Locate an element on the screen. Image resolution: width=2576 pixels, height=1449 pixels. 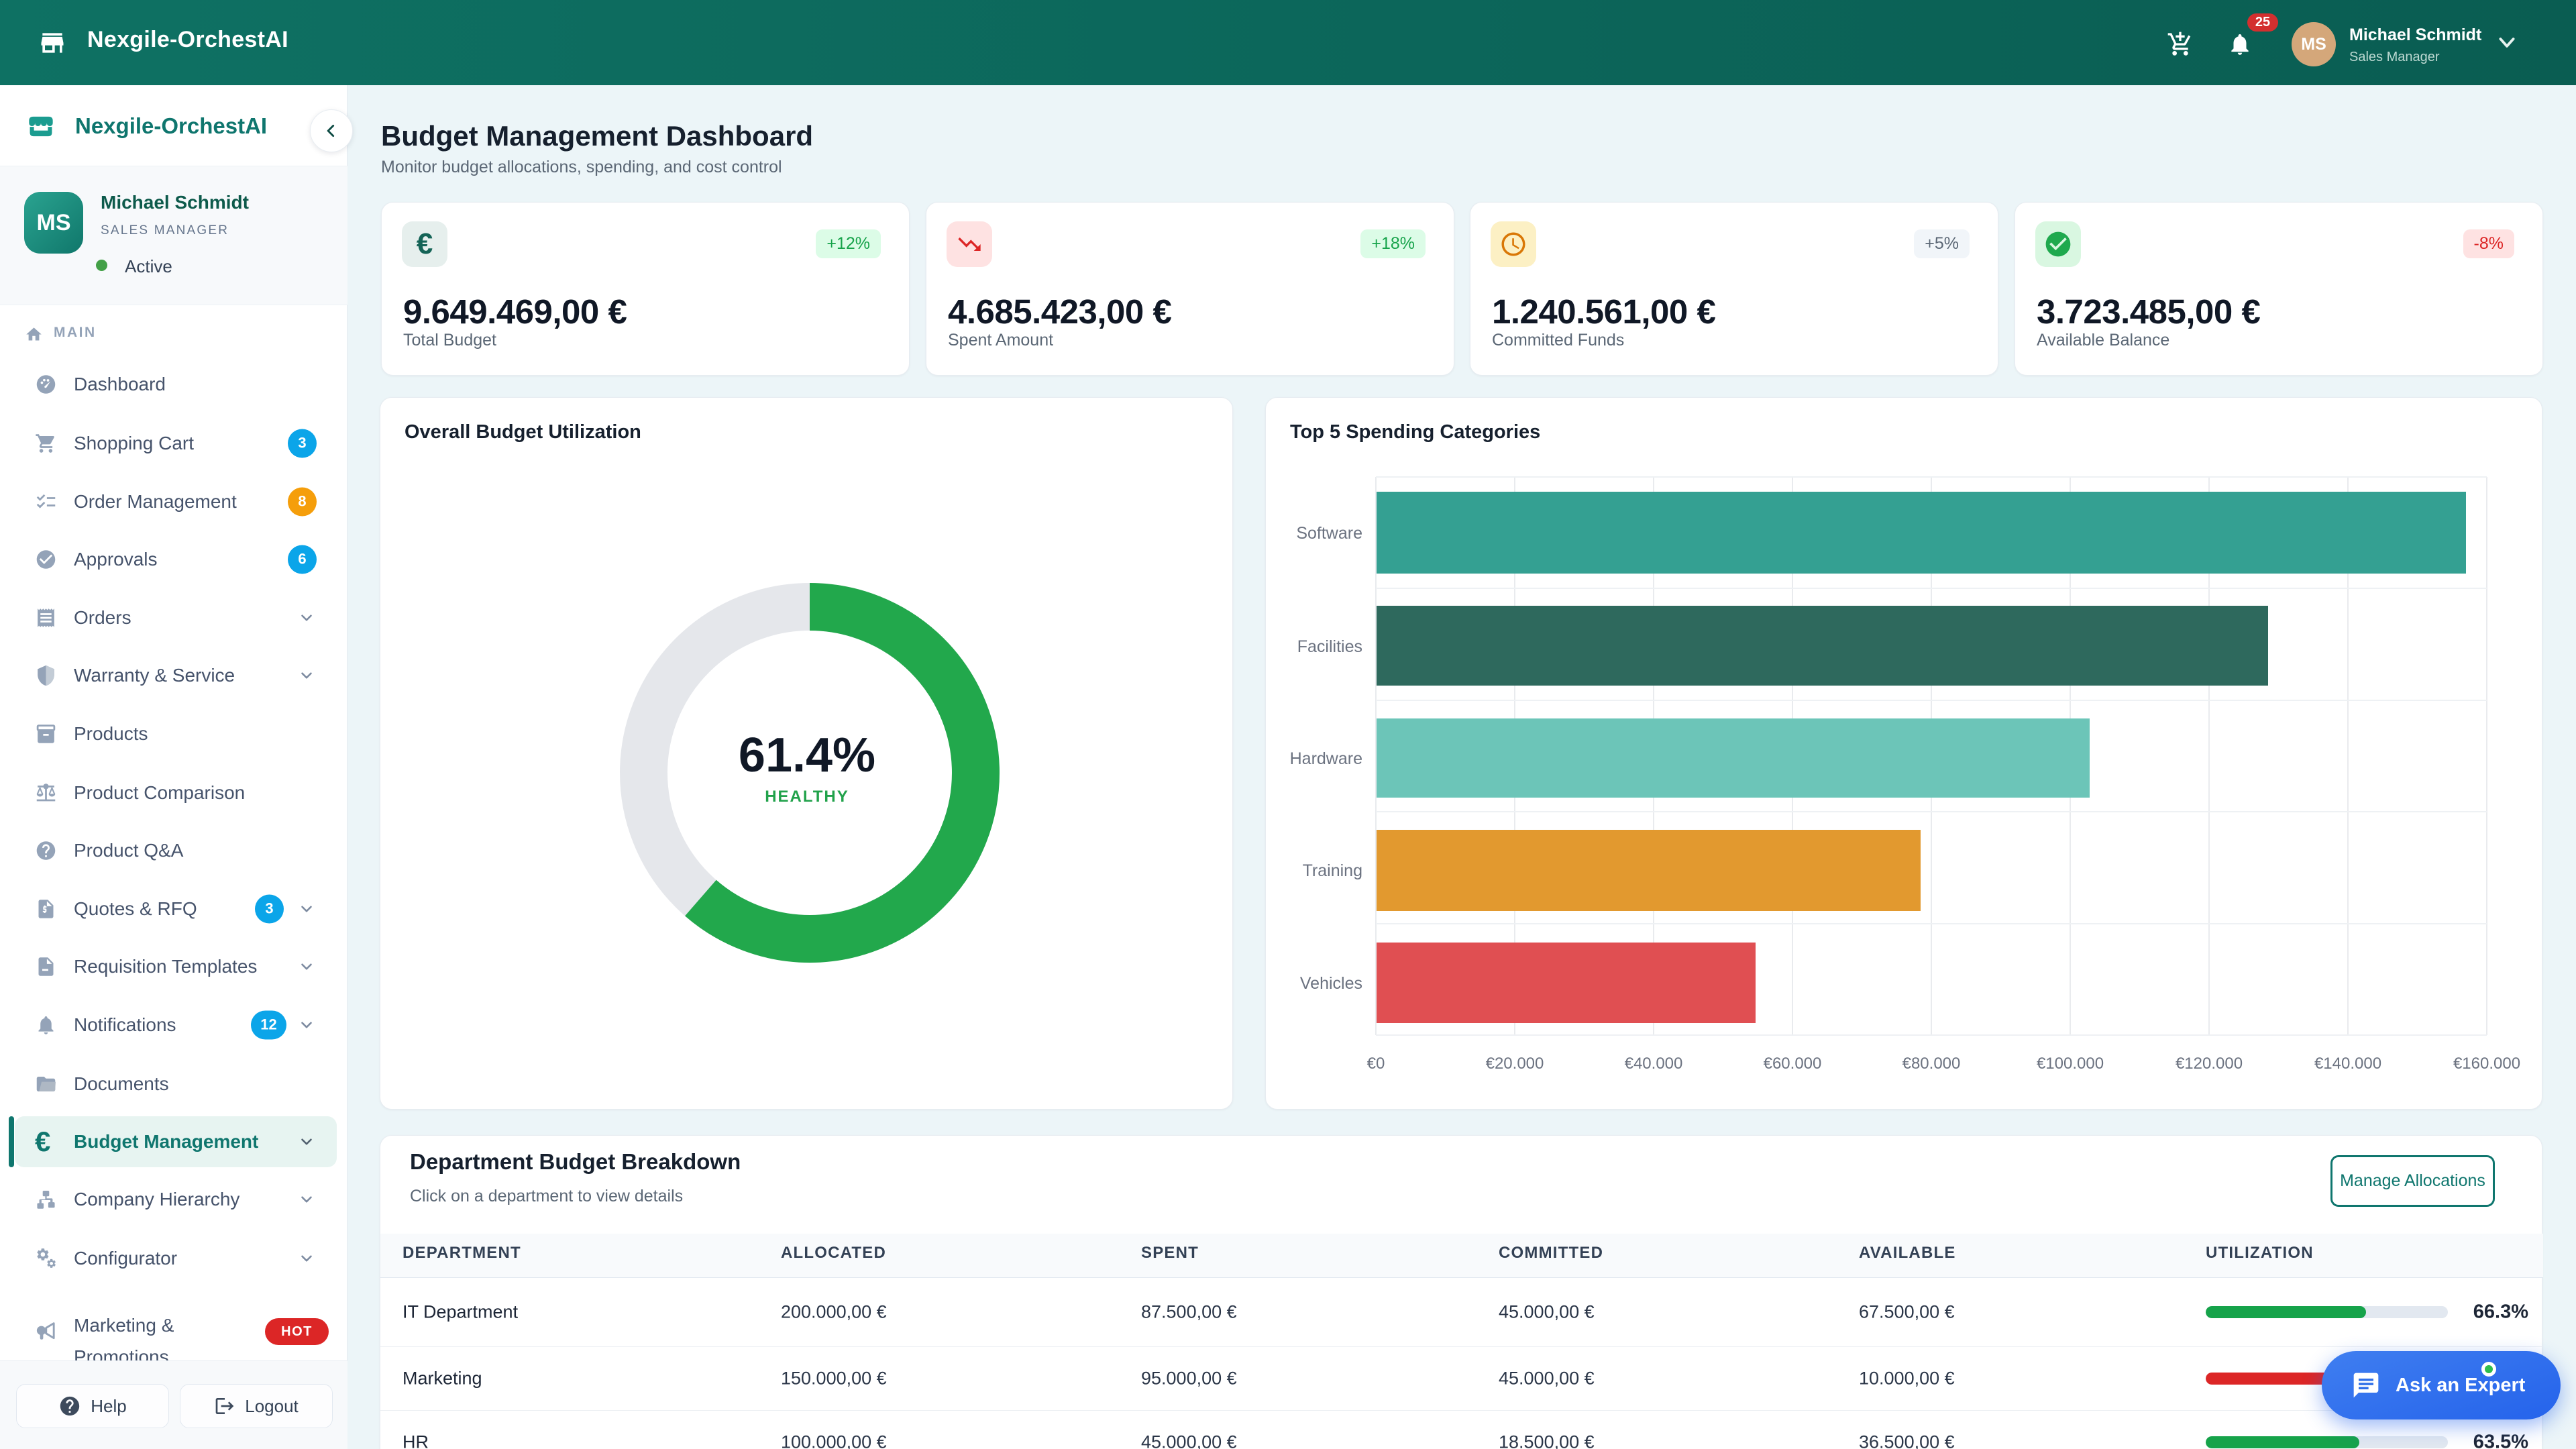
svg-text: Training is located at coordinates (1332, 870).